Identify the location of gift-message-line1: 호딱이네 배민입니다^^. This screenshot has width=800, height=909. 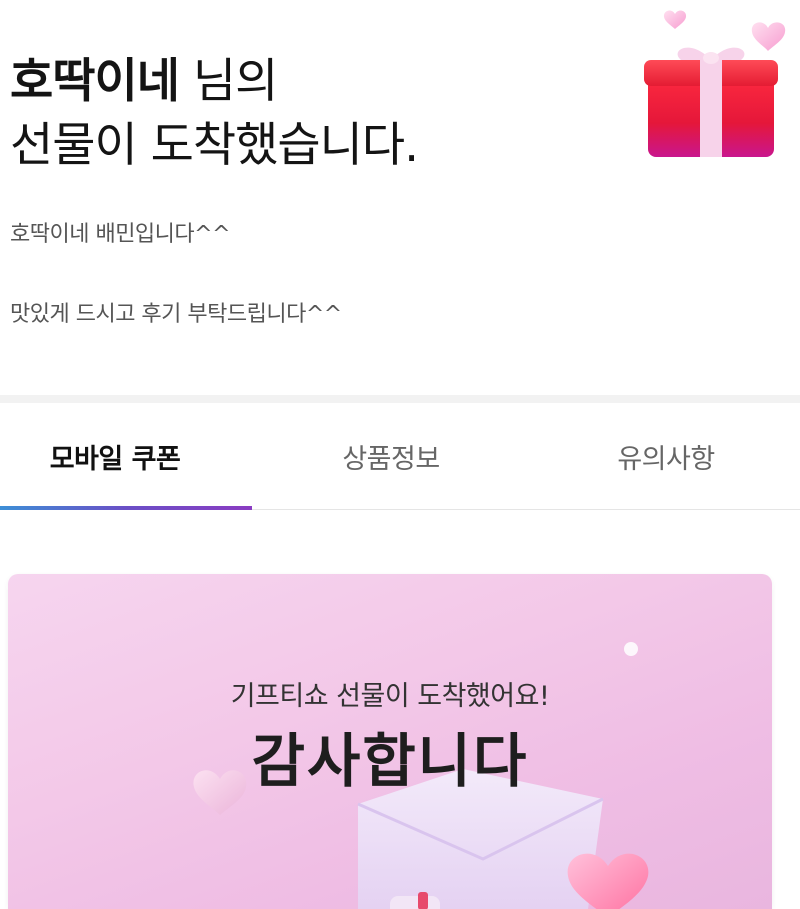
(120, 234).